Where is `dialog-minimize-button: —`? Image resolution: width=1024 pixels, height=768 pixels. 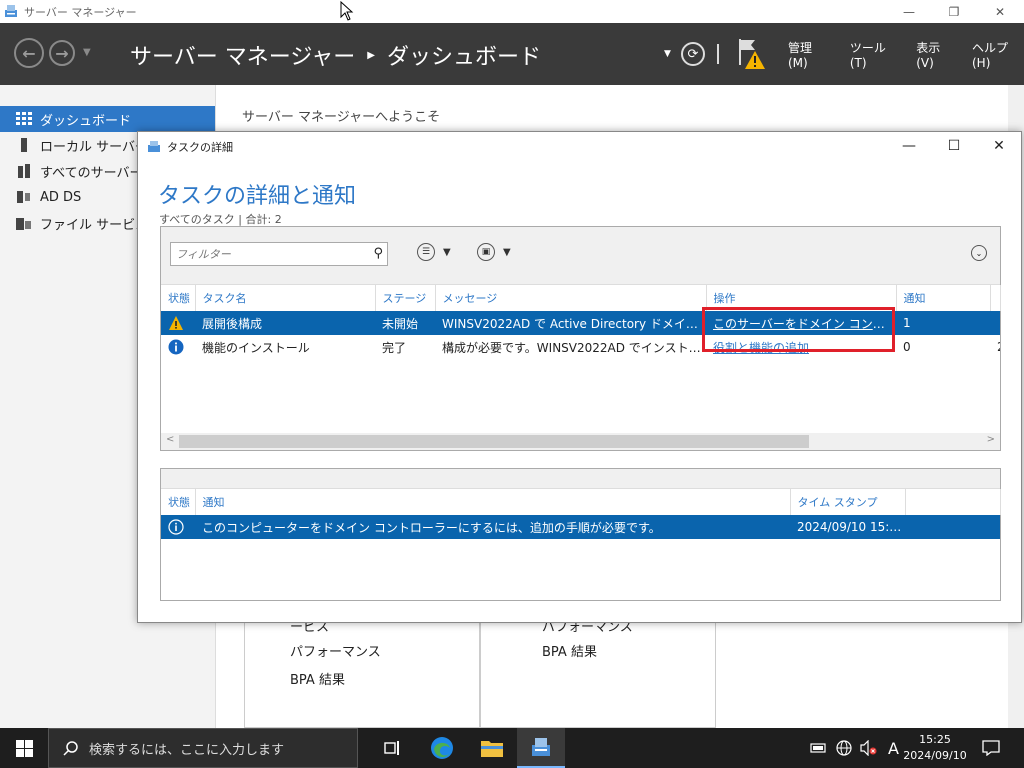 dialog-minimize-button: — is located at coordinates (909, 146).